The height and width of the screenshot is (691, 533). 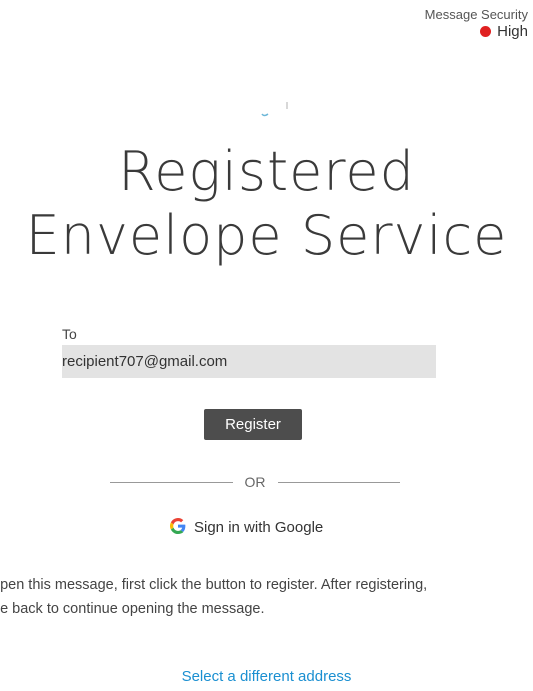 I want to click on recipient-email-field: recipient707@gmail.com, so click(x=249, y=361).